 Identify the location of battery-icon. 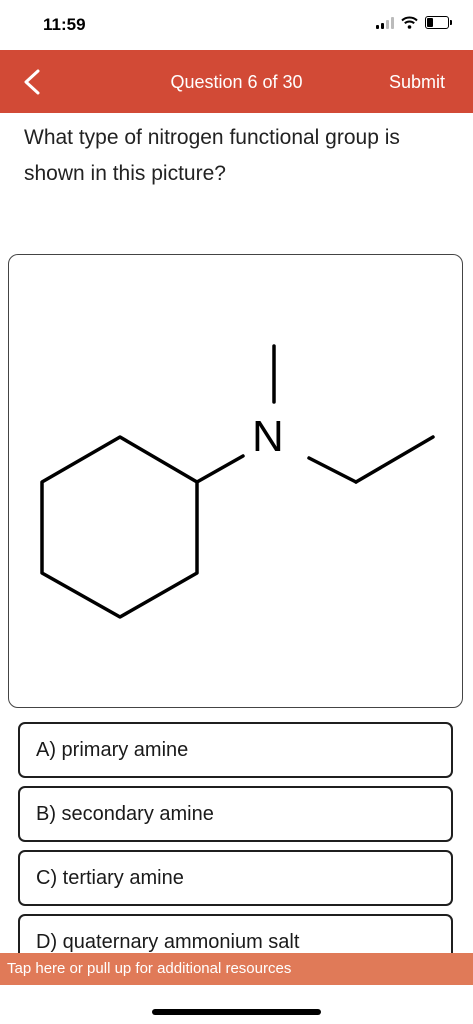
(438, 22).